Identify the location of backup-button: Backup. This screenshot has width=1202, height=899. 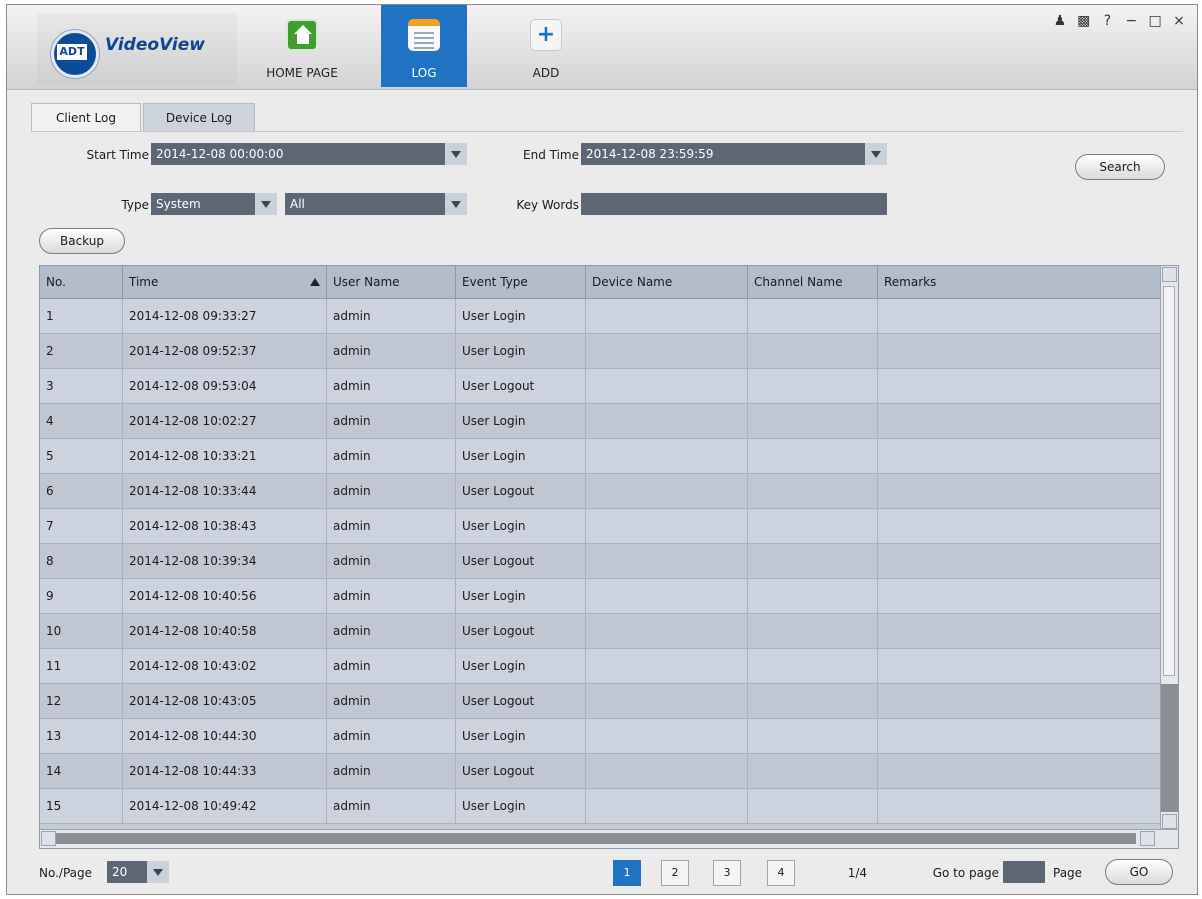
(82, 241).